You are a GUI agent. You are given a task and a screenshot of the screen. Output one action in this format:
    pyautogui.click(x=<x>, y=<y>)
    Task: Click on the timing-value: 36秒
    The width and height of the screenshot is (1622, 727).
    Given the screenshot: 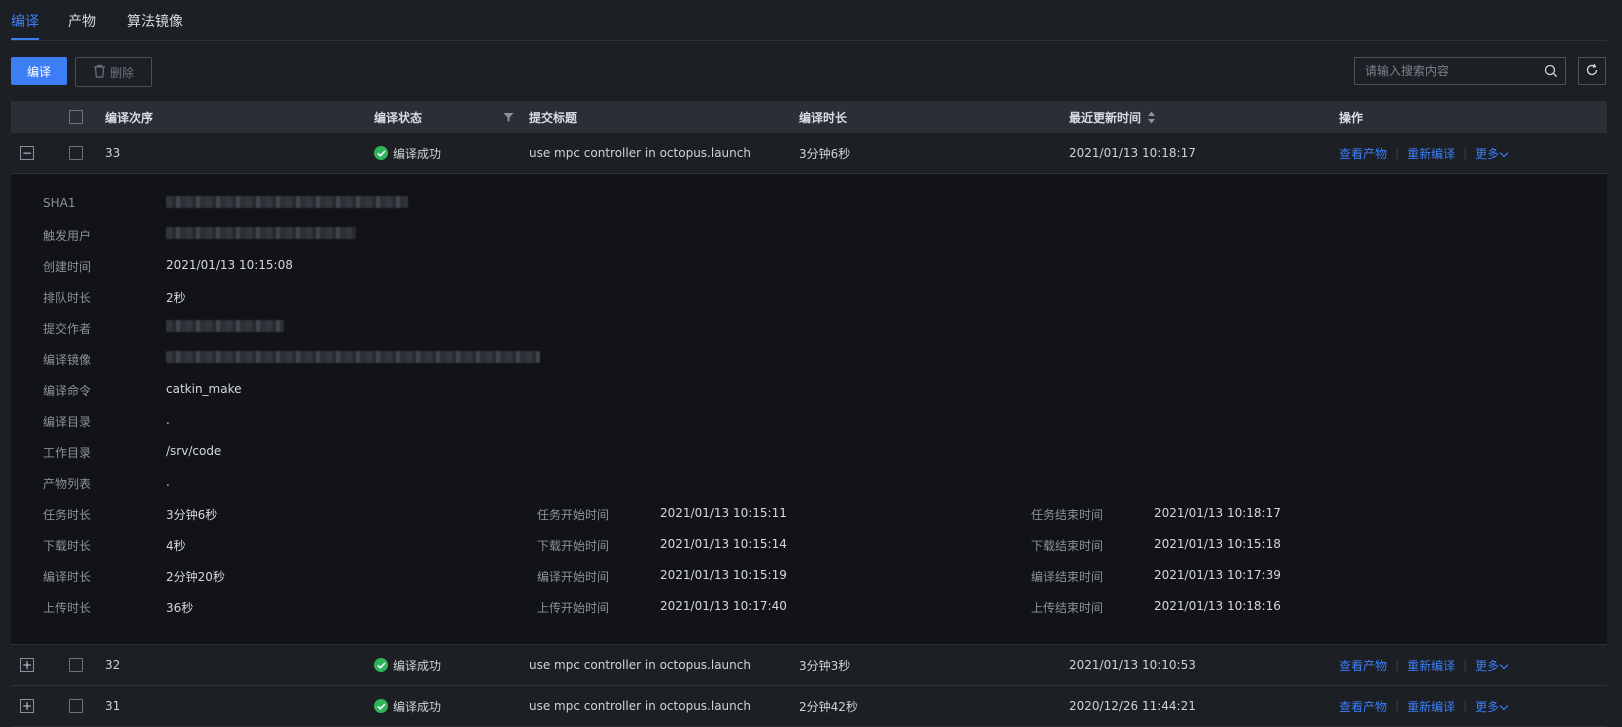 What is the action you would take?
    pyautogui.click(x=180, y=608)
    